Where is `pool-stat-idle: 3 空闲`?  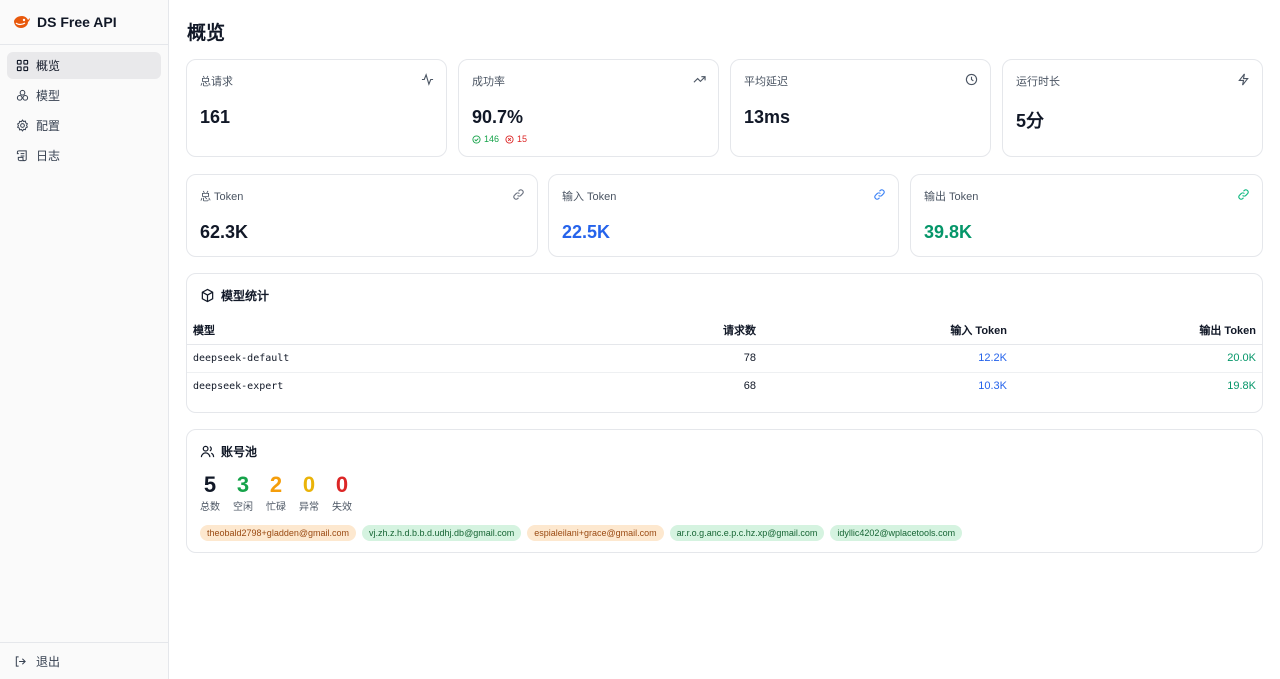
pool-stat-idle: 3 空闲 is located at coordinates (243, 492).